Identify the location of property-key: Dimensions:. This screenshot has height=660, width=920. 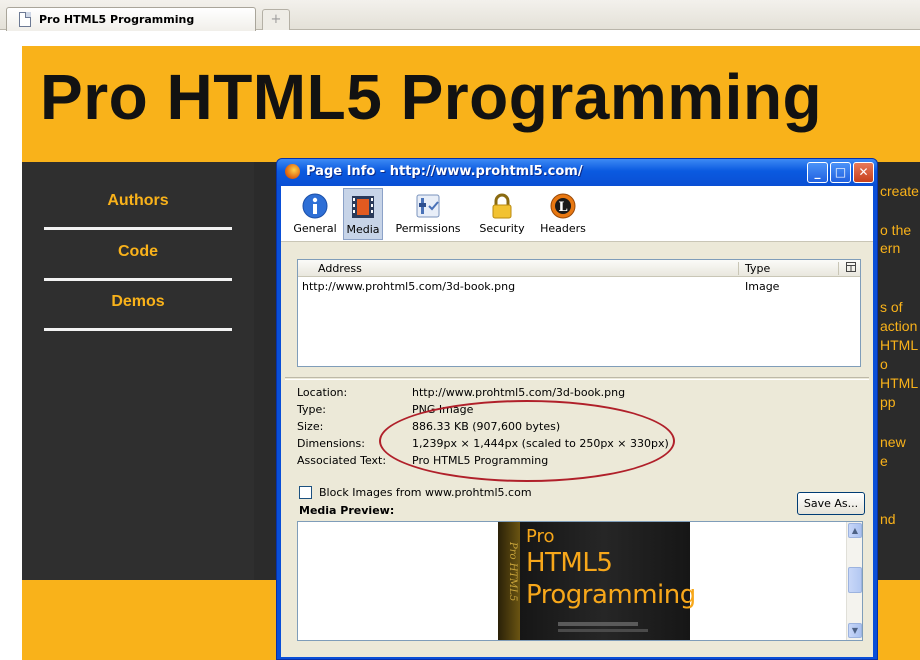
(331, 443).